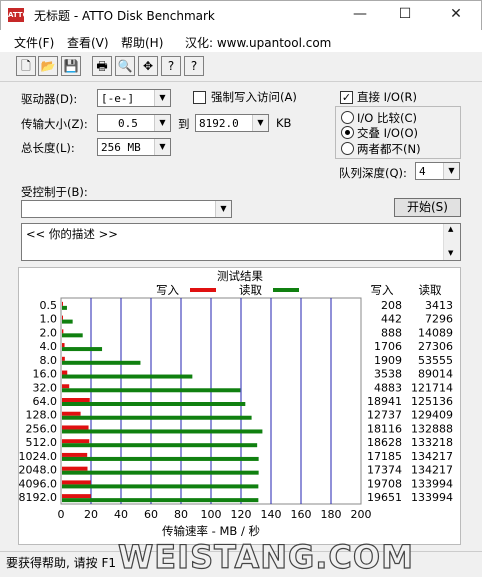 This screenshot has width=482, height=577. Describe the element at coordinates (384, 401) in the screenshot. I see `write-value: 18941` at that location.